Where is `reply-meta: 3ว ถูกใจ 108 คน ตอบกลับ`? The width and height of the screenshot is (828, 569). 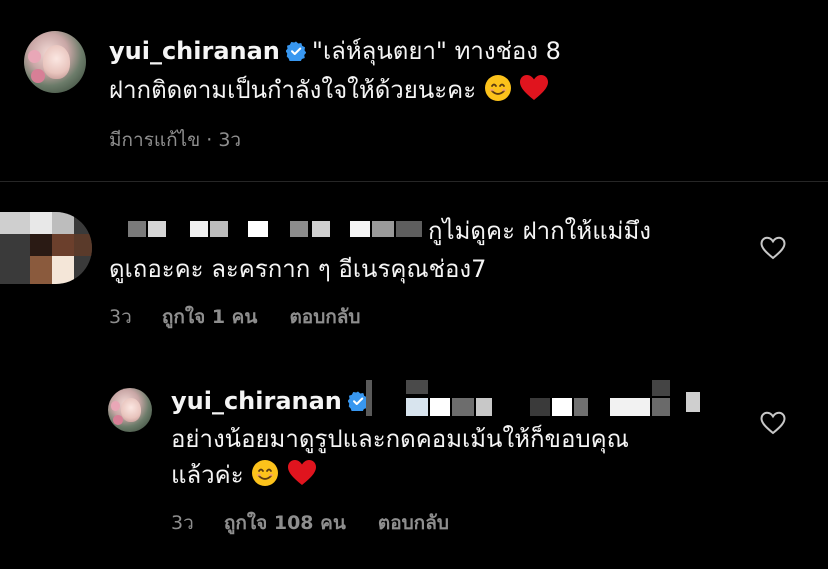 reply-meta: 3ว ถูกใจ 108 คน ตอบกลับ is located at coordinates (310, 523).